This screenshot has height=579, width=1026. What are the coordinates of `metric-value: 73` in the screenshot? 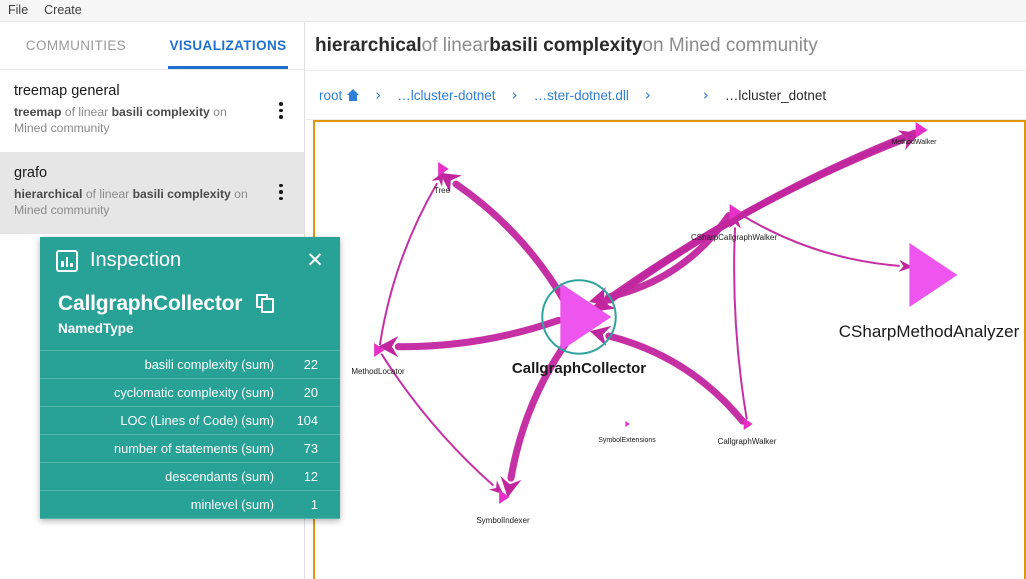 It's located at (310, 448).